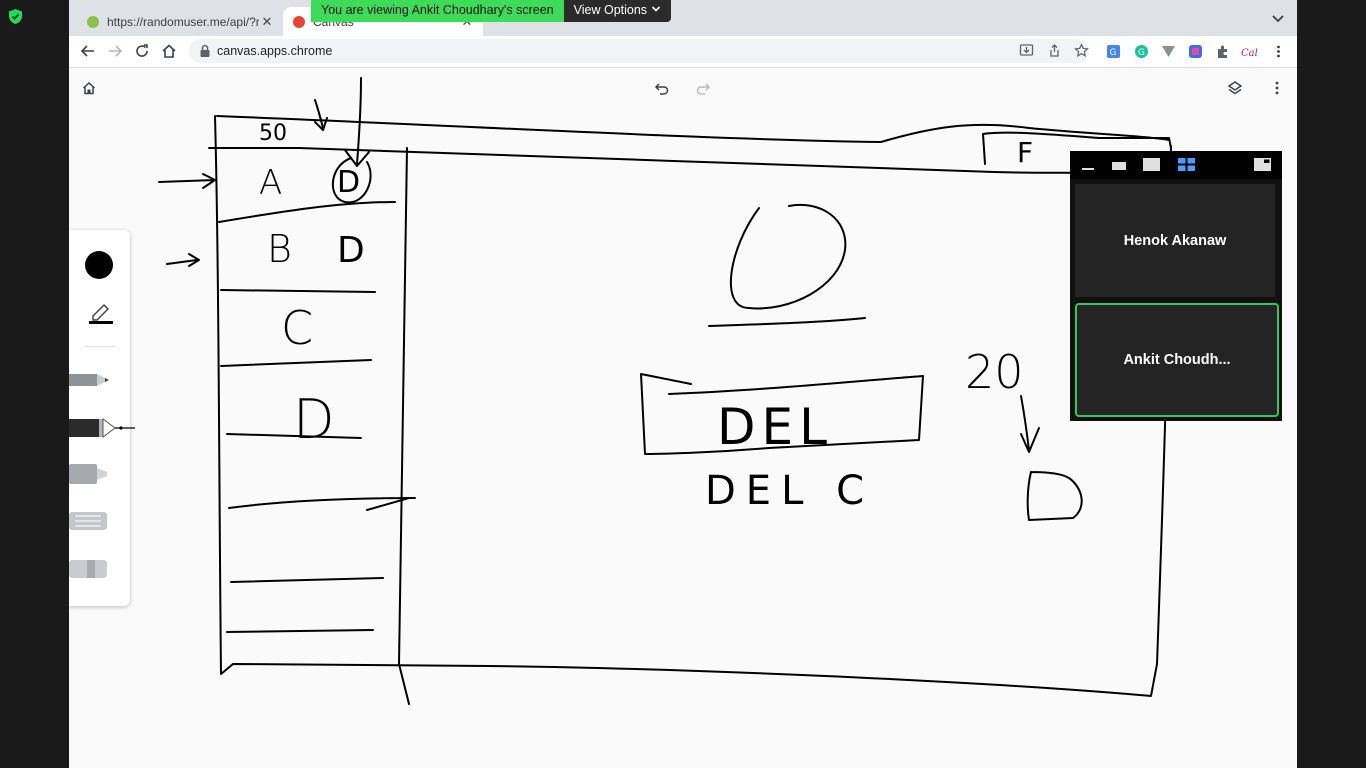 This screenshot has width=1366, height=768. I want to click on security-shield-icon, so click(15, 16).